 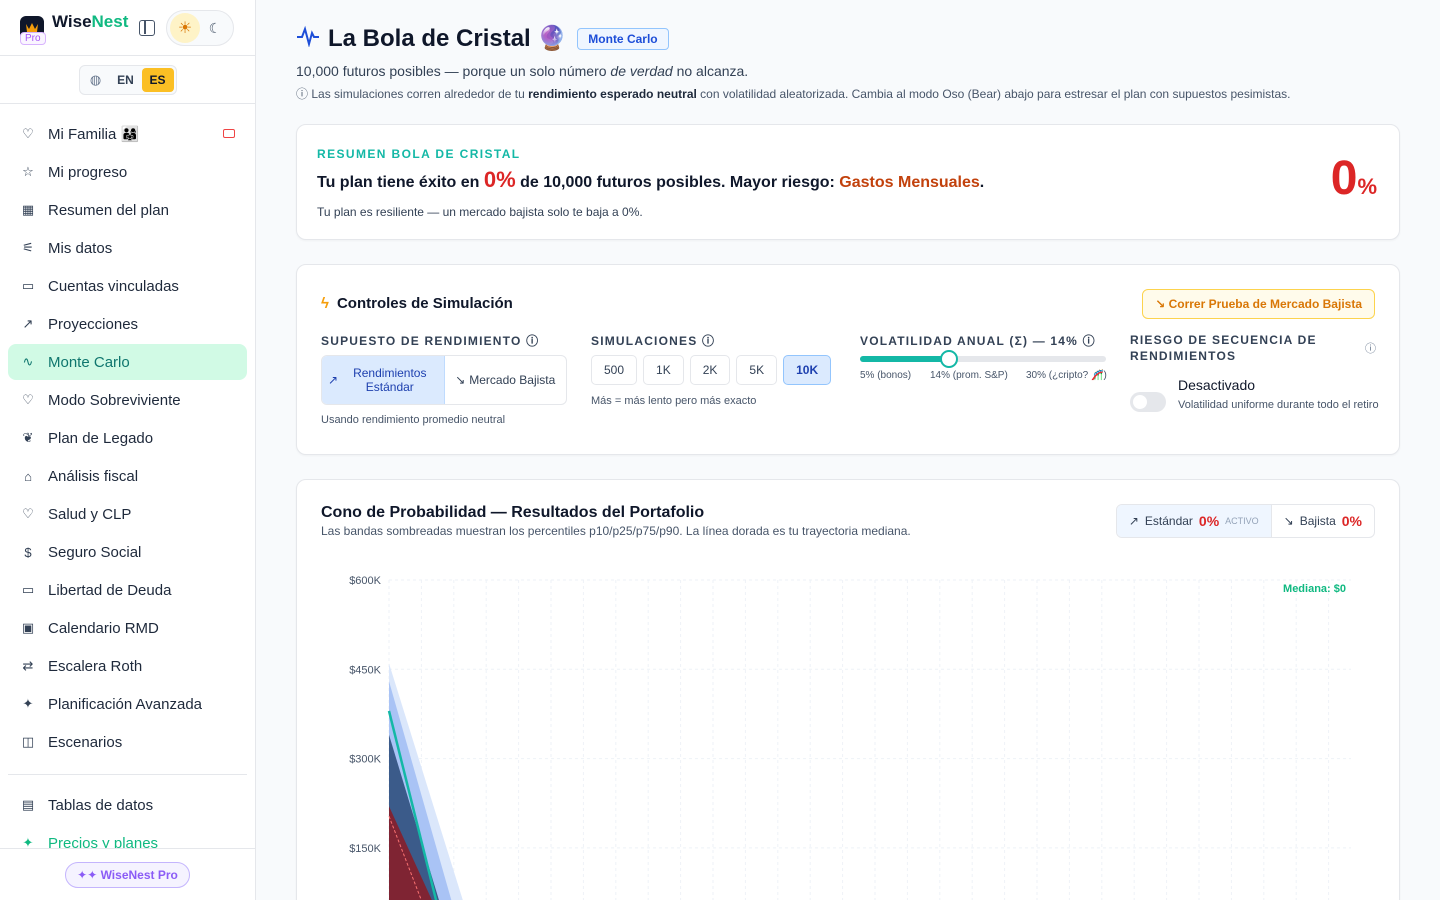 I want to click on brand-row: WiseNest Pro ☀ ☾, so click(x=127, y=28).